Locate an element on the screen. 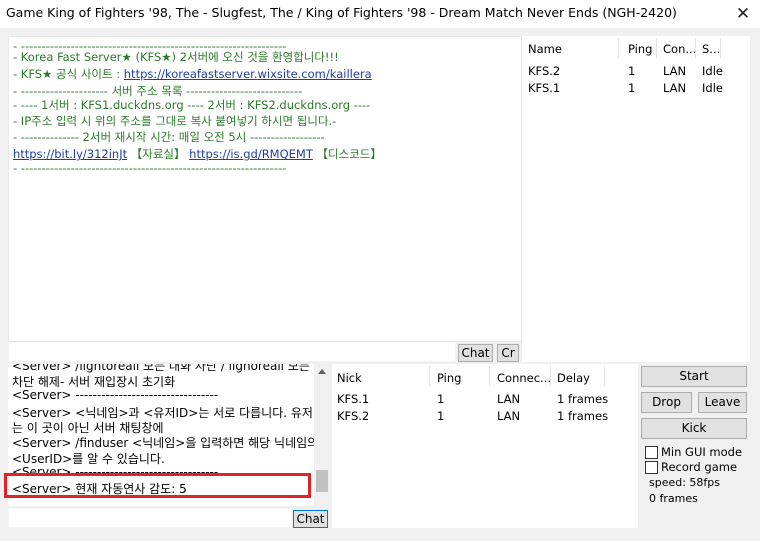 The height and width of the screenshot is (541, 760). chat-button: Chat is located at coordinates (475, 353).